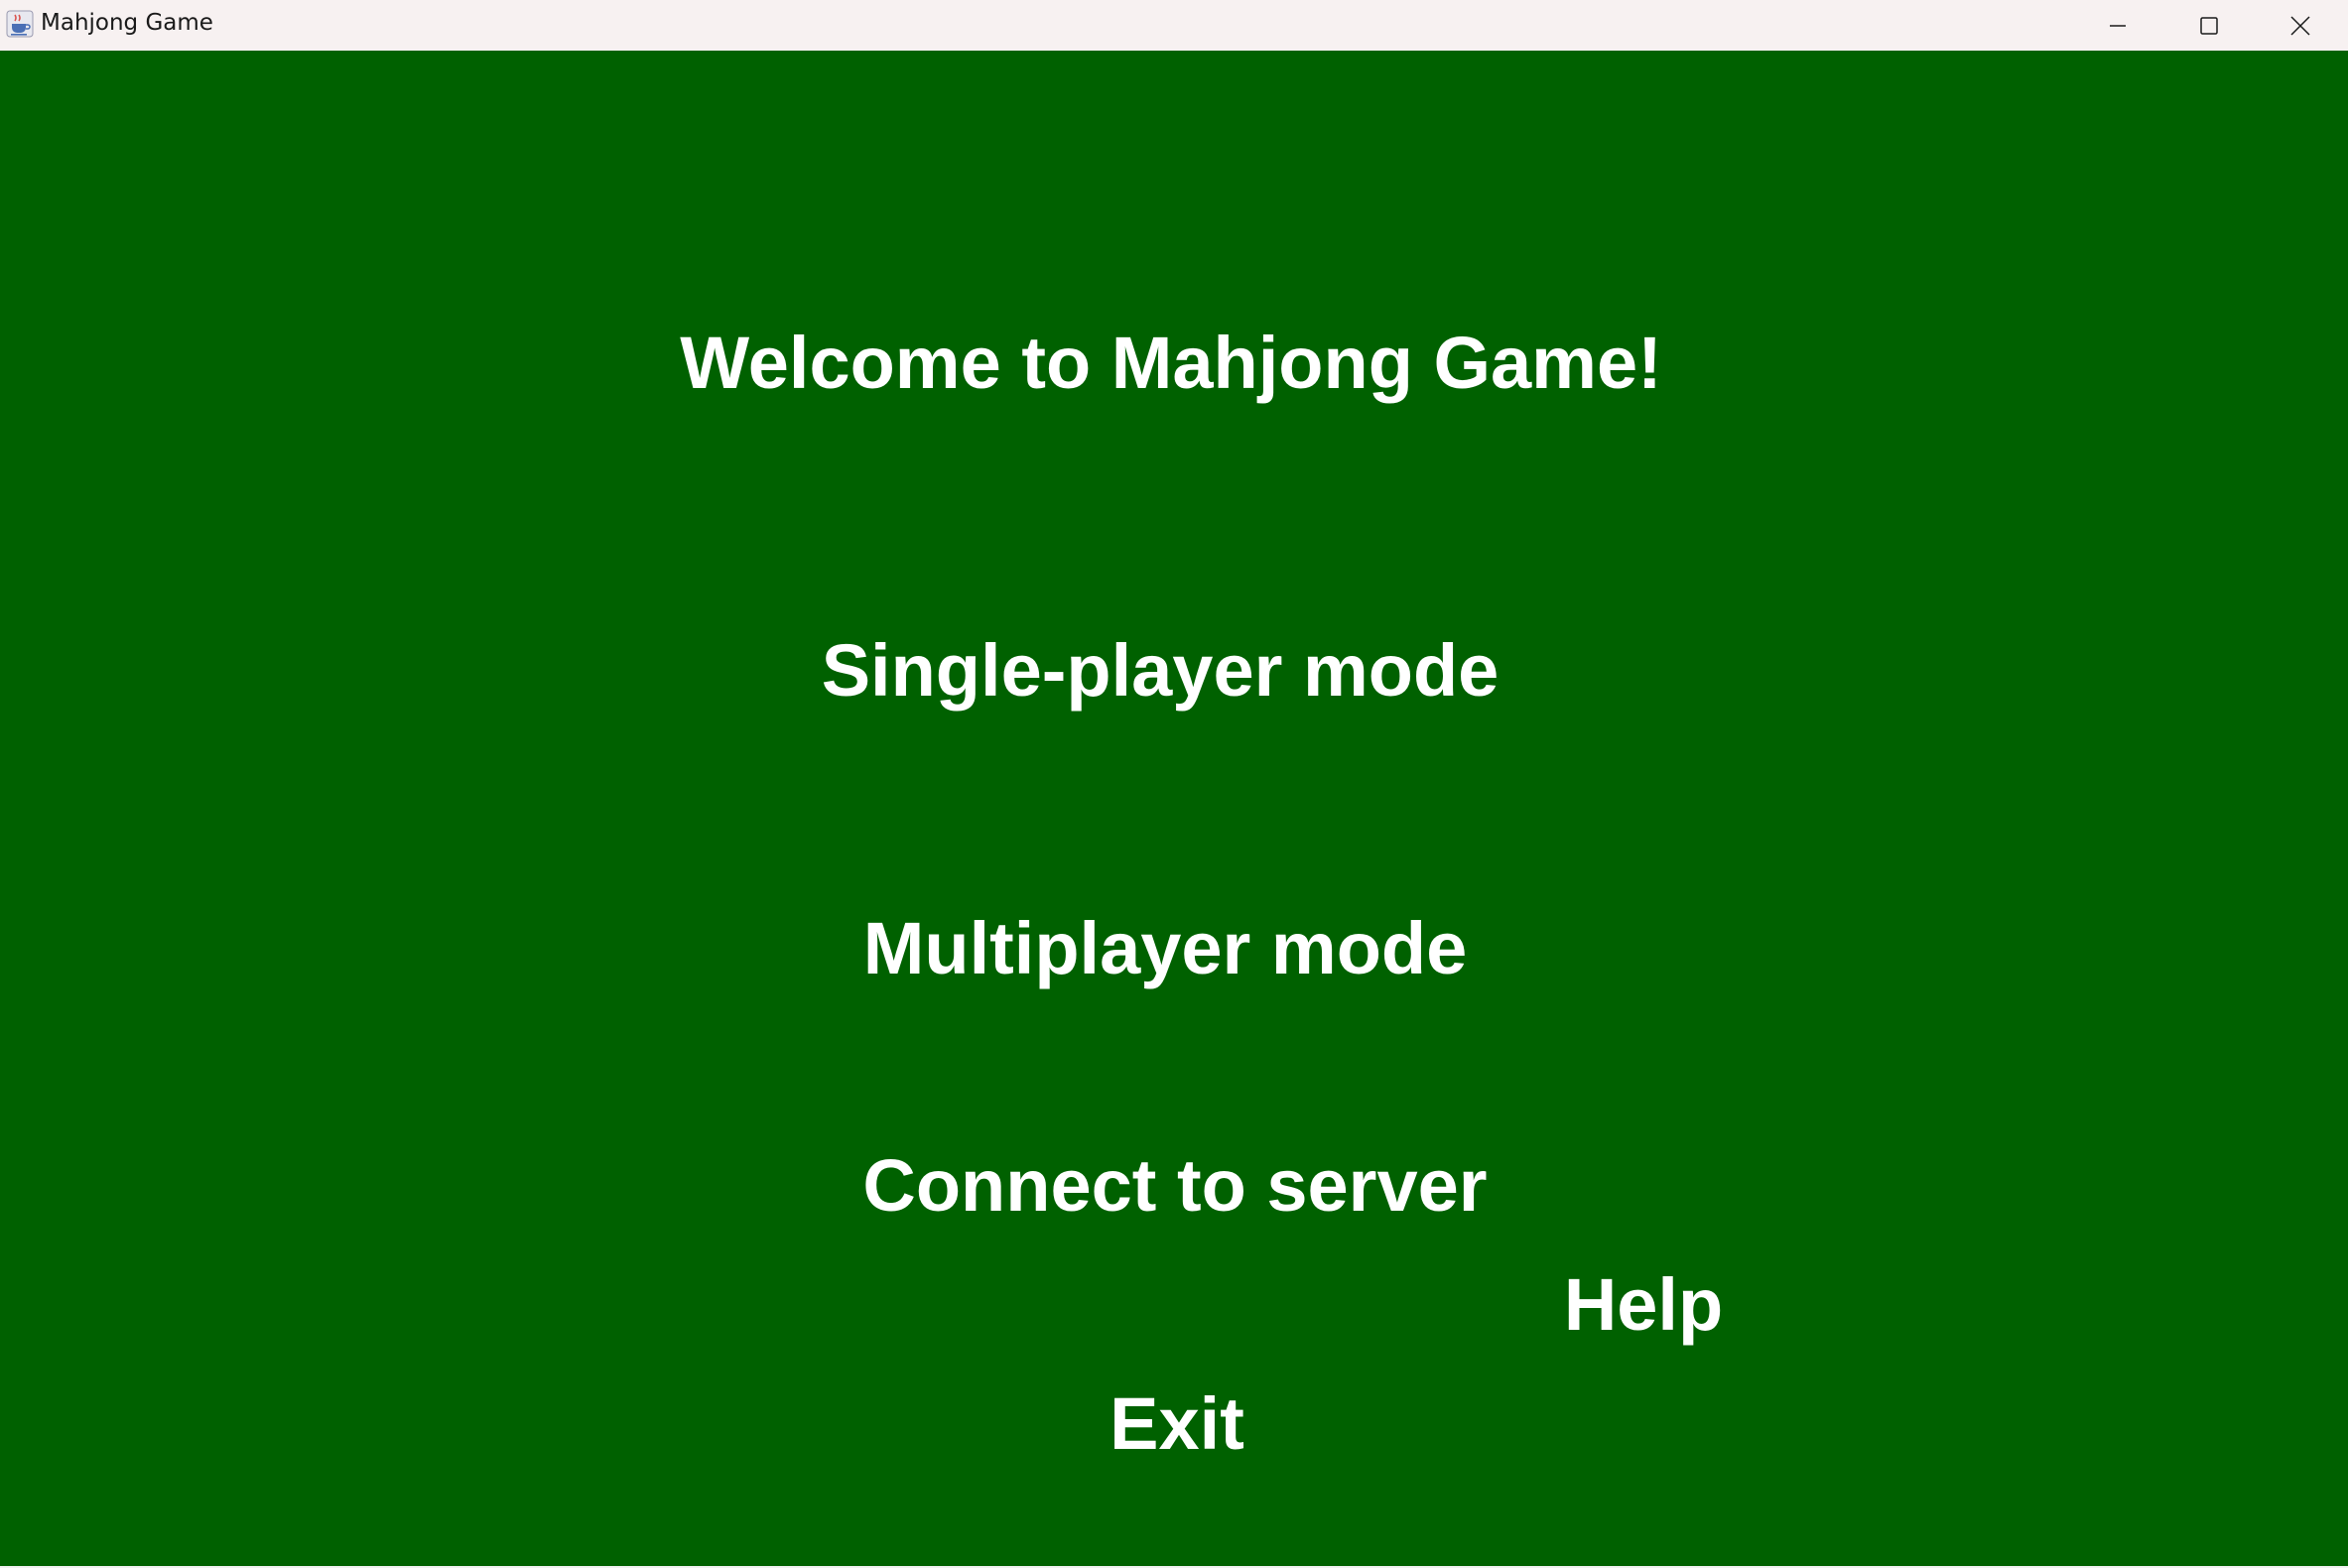 The width and height of the screenshot is (2348, 1568). Describe the element at coordinates (1165, 948) in the screenshot. I see `multiplayer-mode-button: Multiplayer mode` at that location.